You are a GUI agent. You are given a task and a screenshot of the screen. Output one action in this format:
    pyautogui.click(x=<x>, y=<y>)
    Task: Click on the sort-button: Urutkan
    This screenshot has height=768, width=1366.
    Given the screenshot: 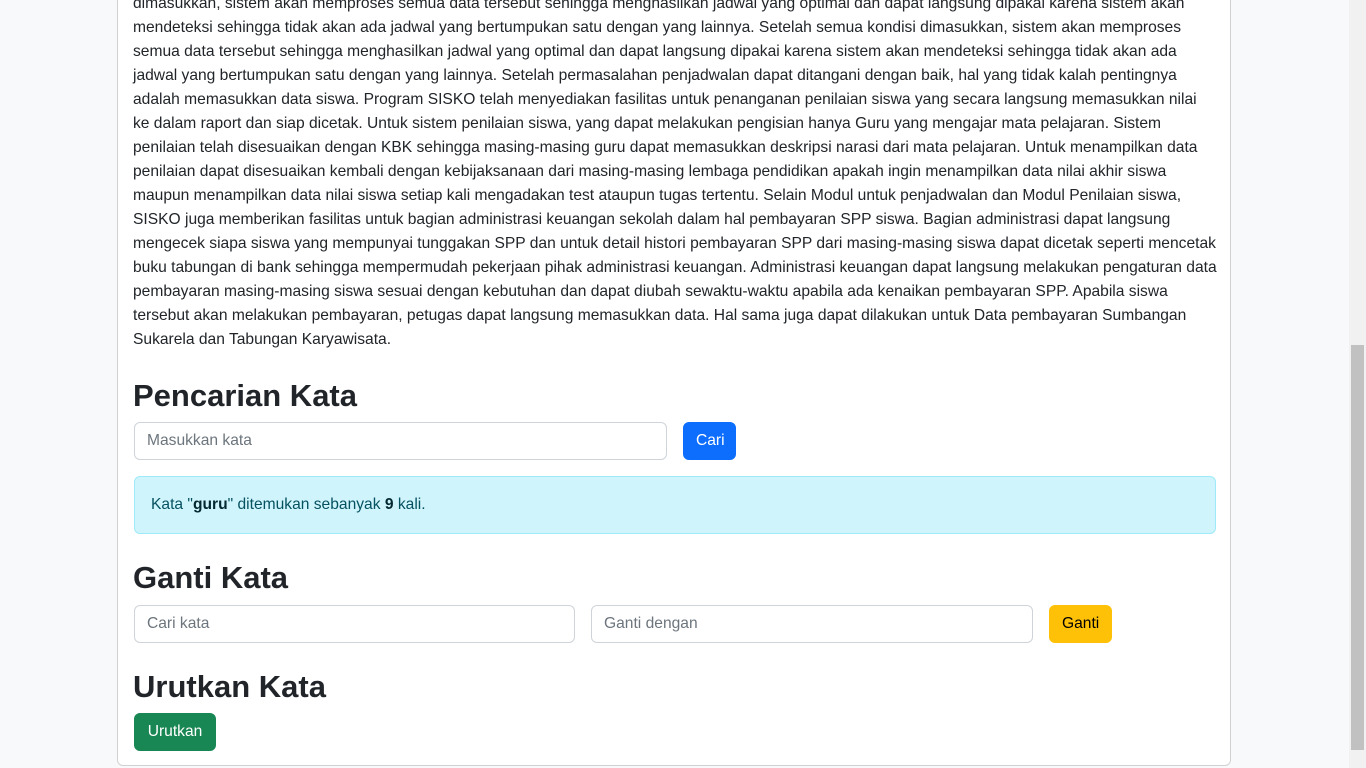 What is the action you would take?
    pyautogui.click(x=175, y=732)
    